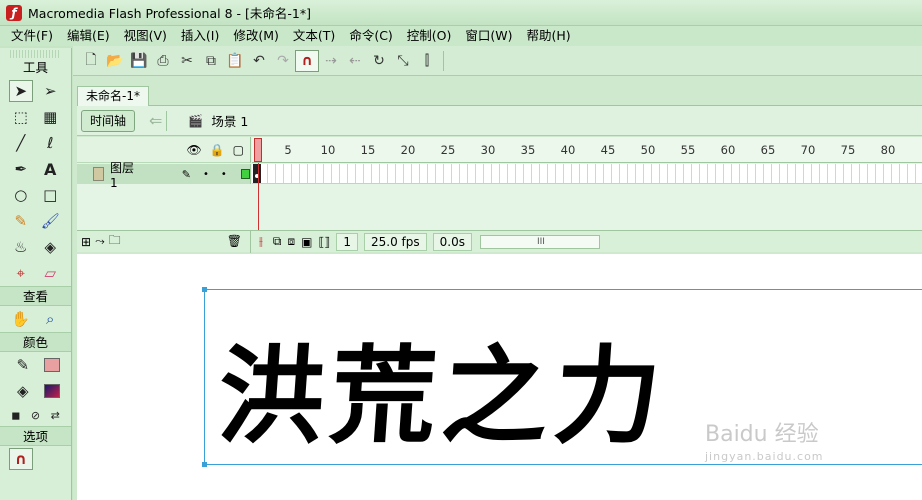 This screenshot has height=500, width=922. I want to click on scale-icon: ⤡, so click(403, 61).